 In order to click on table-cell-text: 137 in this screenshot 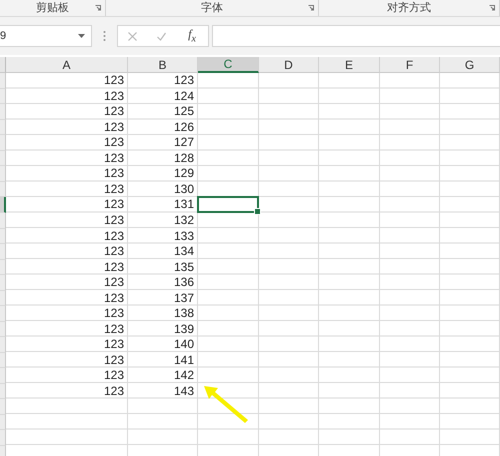, I will do `click(183, 298)`.